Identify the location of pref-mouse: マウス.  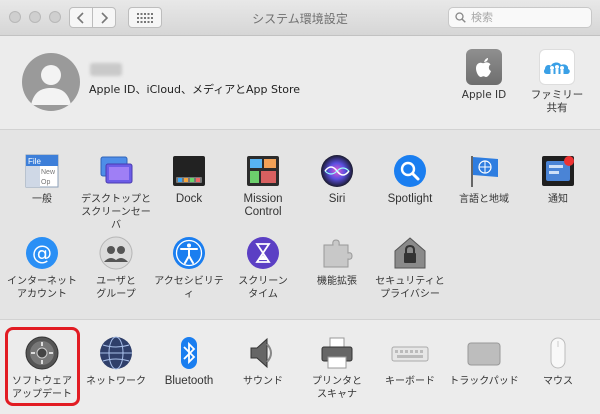
(558, 361).